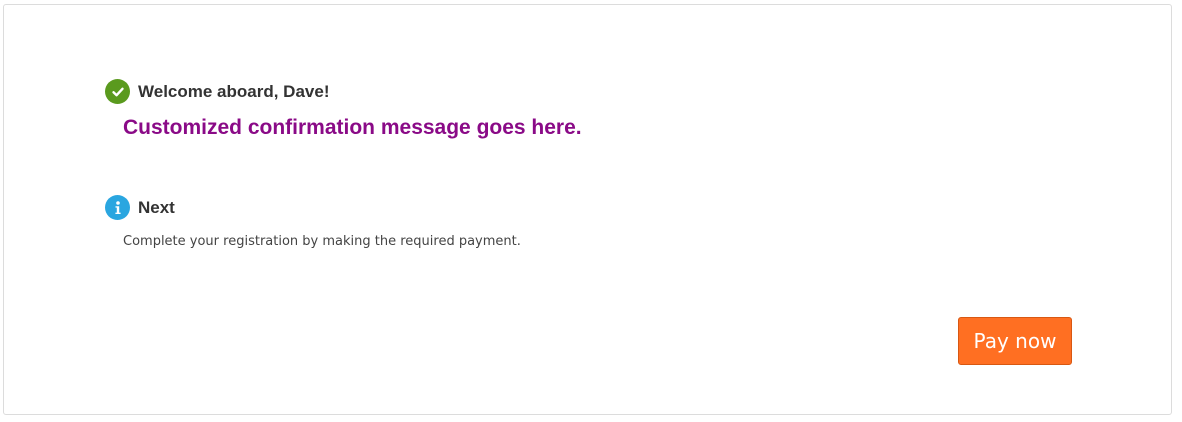 The image size is (1182, 422). What do you see at coordinates (156, 207) in the screenshot?
I see `next-title: Next` at bounding box center [156, 207].